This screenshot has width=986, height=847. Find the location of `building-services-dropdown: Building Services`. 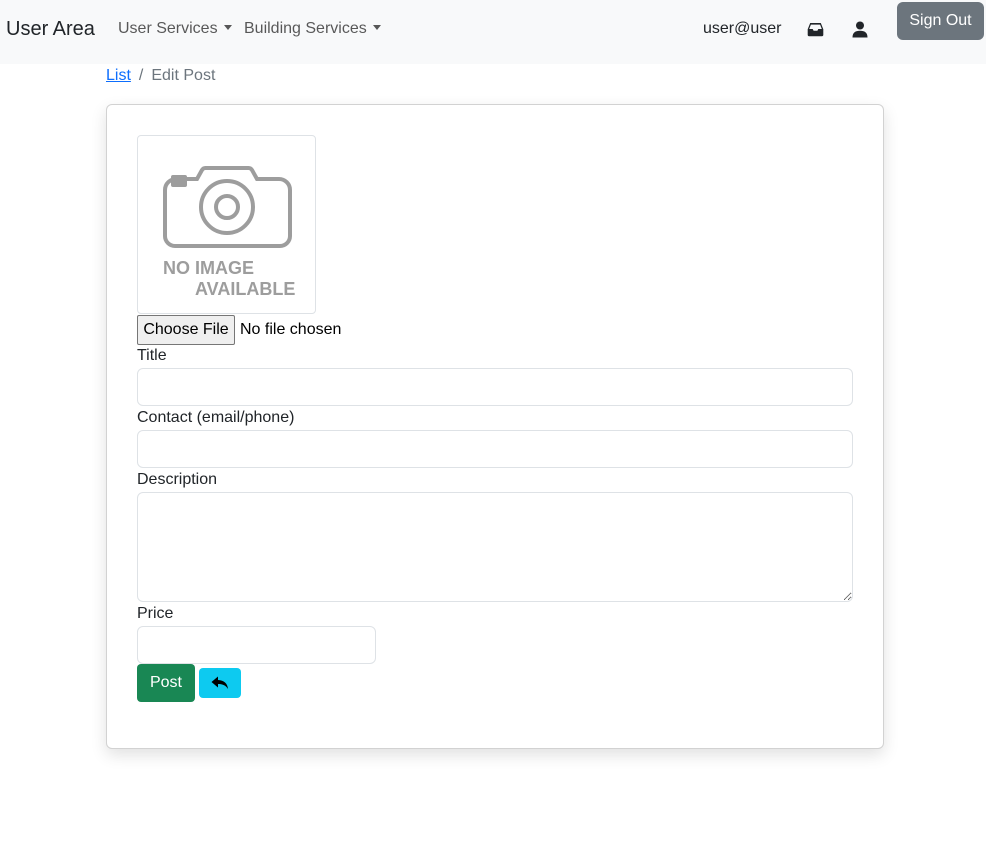

building-services-dropdown: Building Services is located at coordinates (312, 29).